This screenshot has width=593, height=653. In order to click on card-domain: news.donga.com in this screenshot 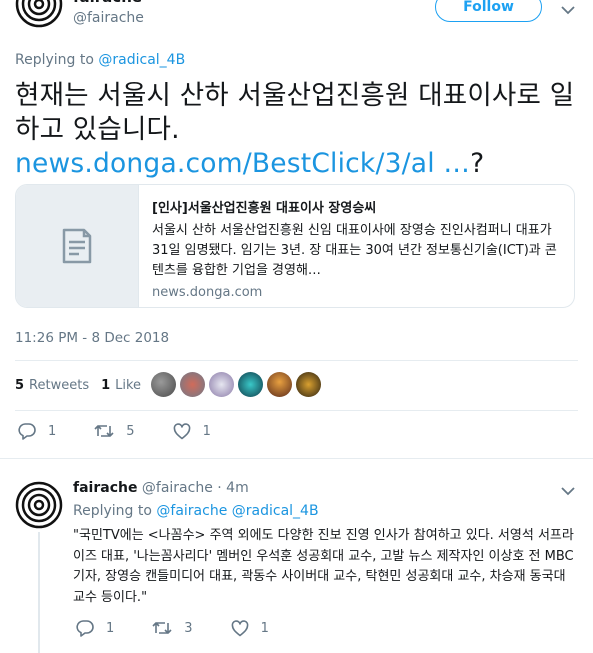, I will do `click(207, 292)`.